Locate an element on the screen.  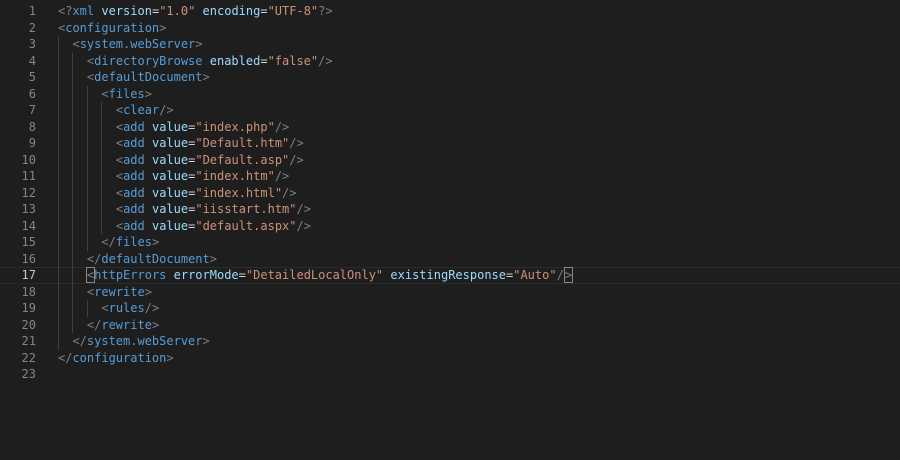
token-str: "1.0" is located at coordinates (177, 11).